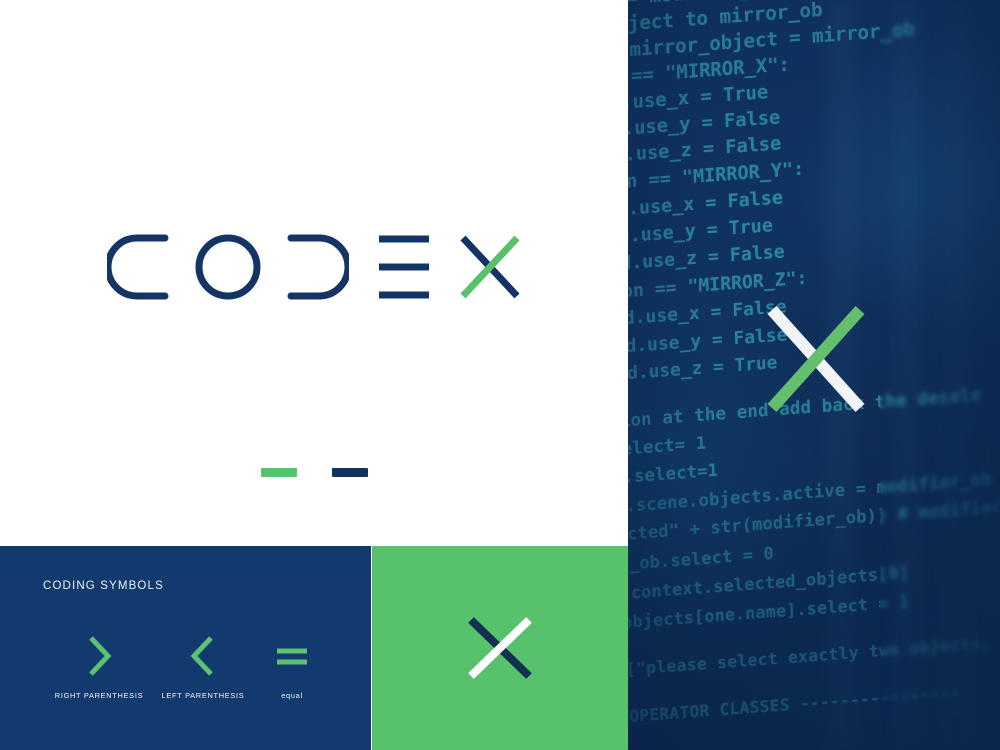 The image size is (1000, 750). I want to click on chevron-right-icon, so click(99, 656).